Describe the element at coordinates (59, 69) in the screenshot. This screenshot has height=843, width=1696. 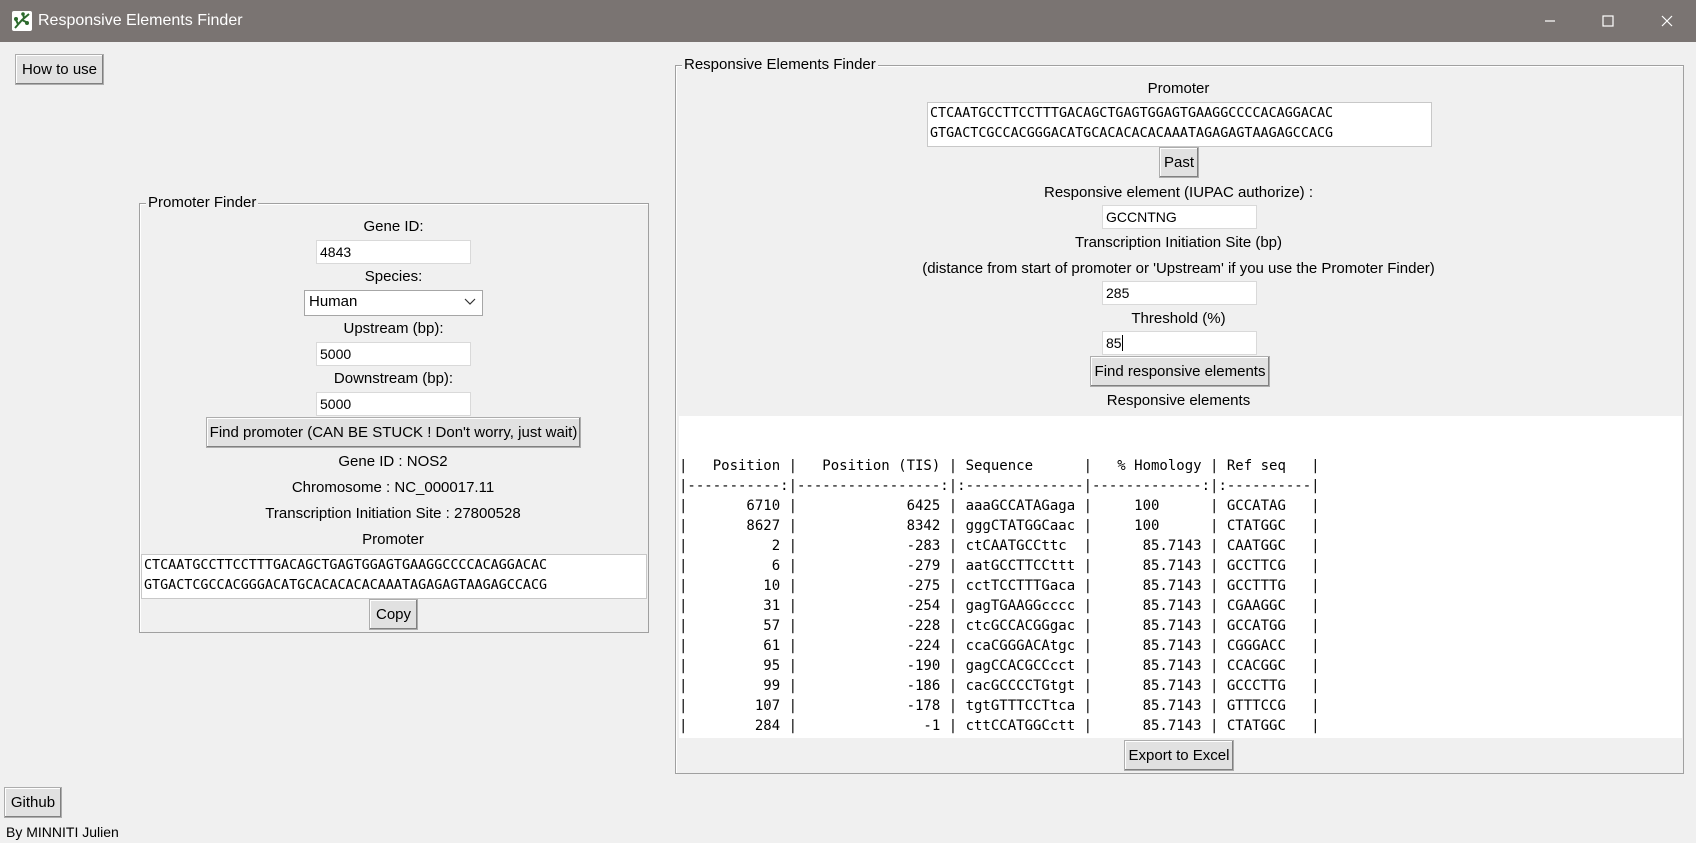
I see `how-to-use-button: How to use` at that location.